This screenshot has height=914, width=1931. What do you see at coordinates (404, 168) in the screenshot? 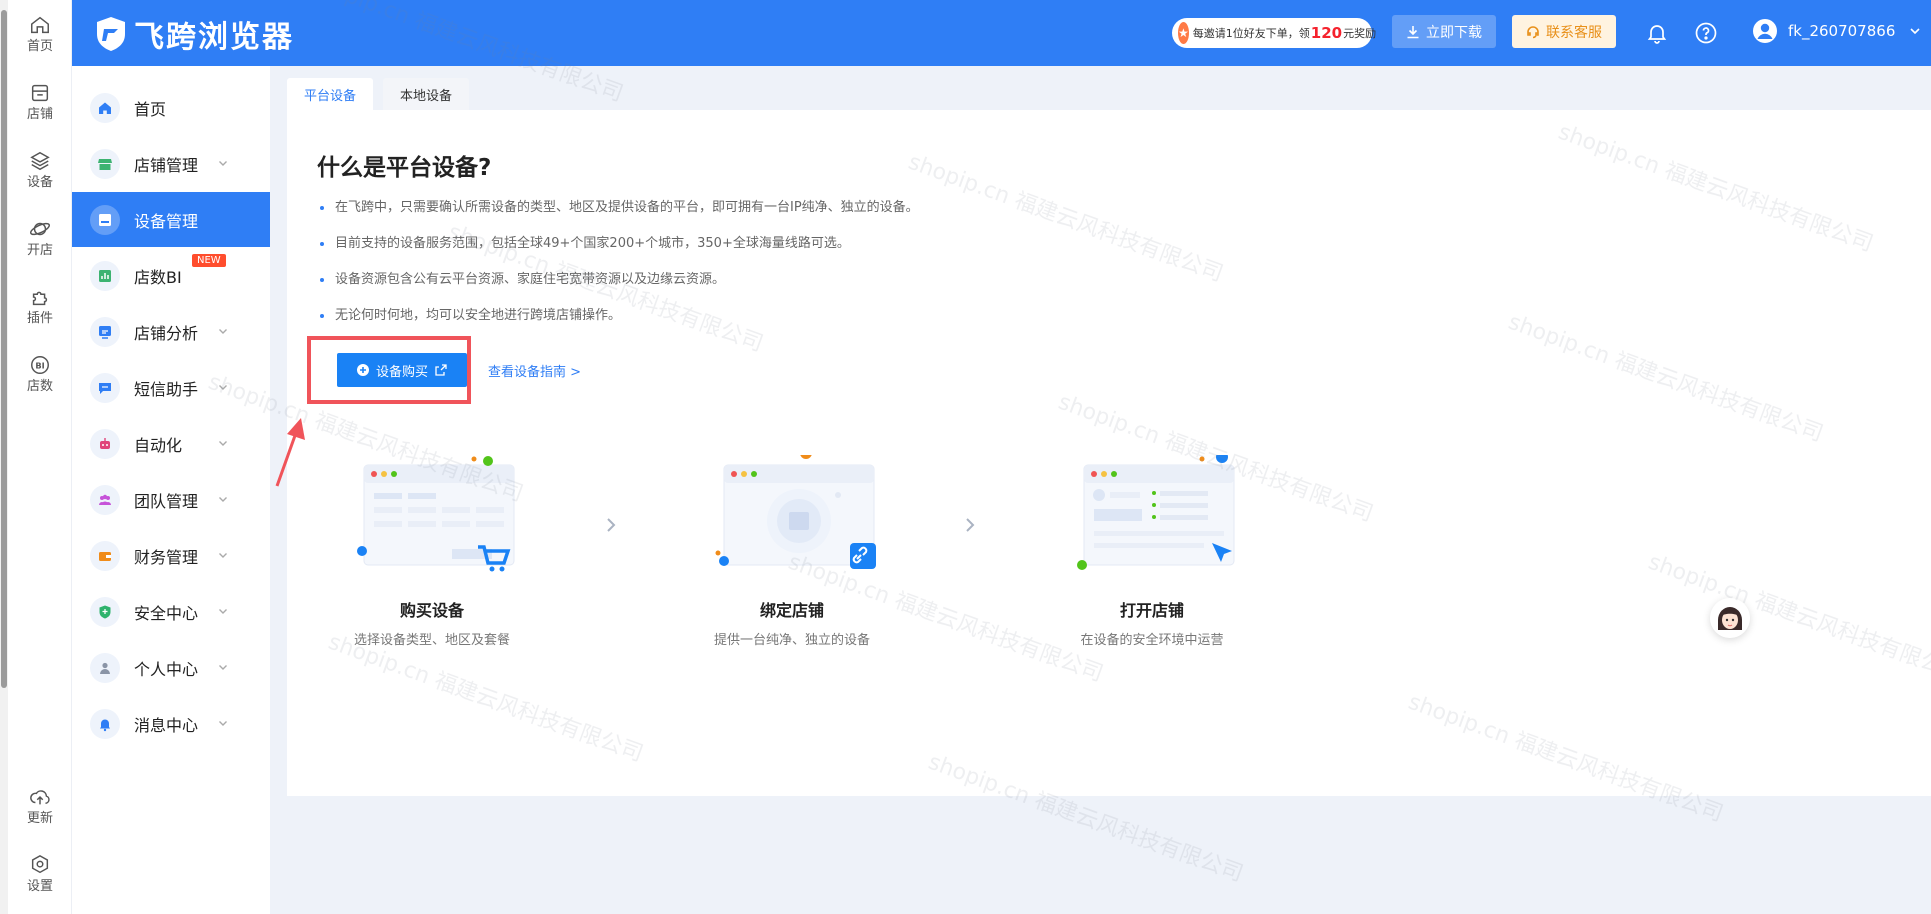
I see `page-title: 什么是平台设备?` at bounding box center [404, 168].